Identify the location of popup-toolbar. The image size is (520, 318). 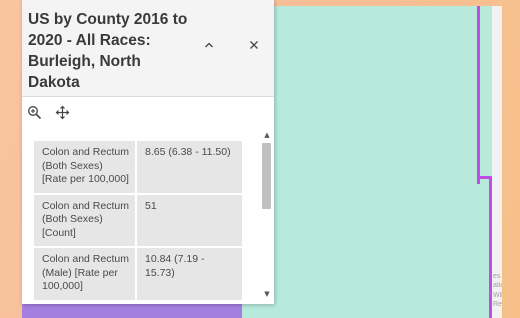
(148, 112).